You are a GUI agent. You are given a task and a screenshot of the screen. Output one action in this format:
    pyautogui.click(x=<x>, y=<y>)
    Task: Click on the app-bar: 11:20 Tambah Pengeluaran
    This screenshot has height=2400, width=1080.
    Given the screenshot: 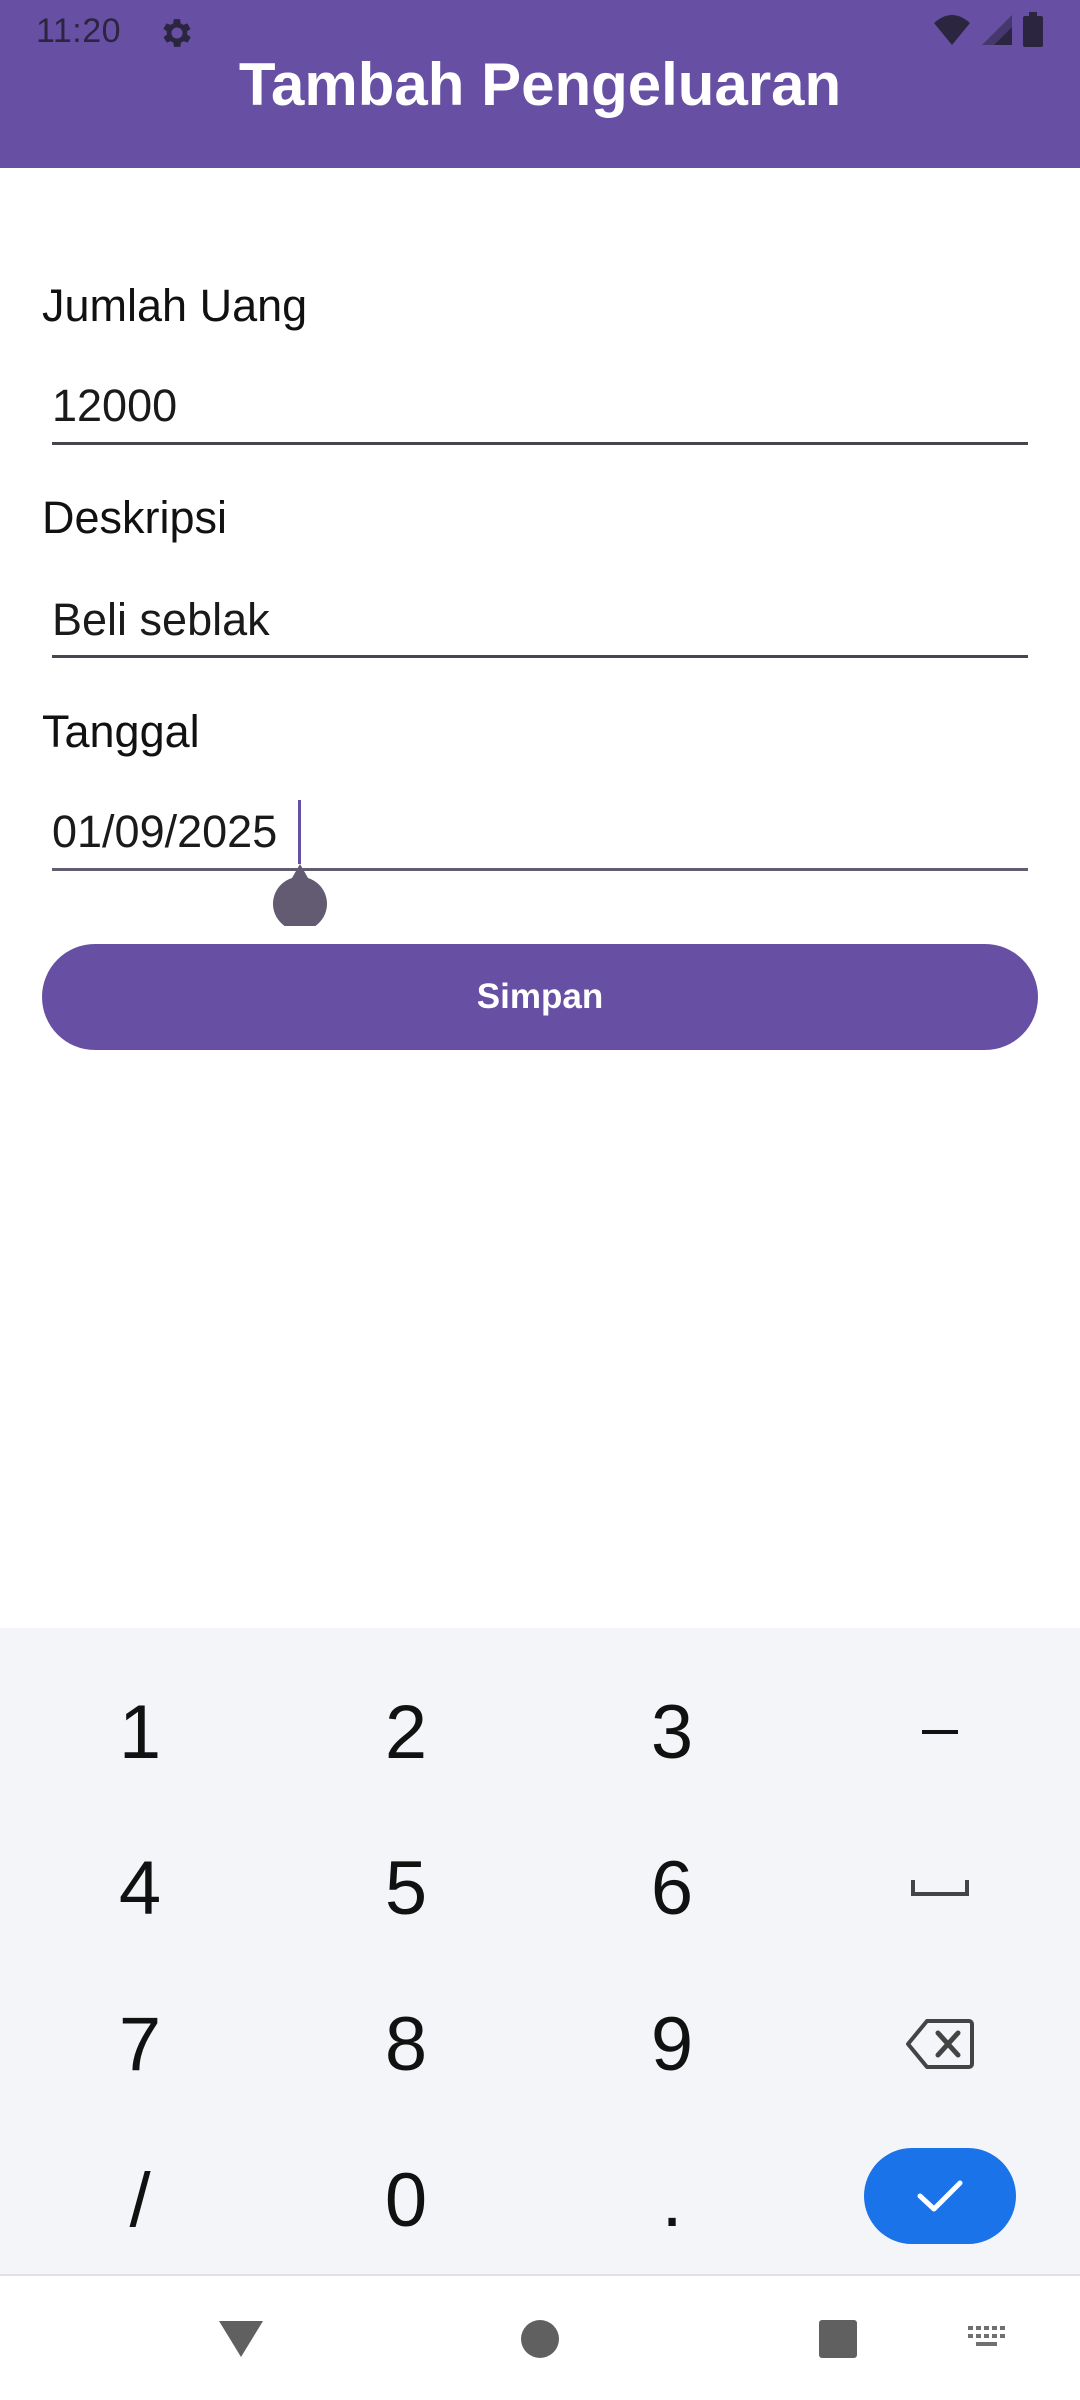 What is the action you would take?
    pyautogui.click(x=540, y=84)
    